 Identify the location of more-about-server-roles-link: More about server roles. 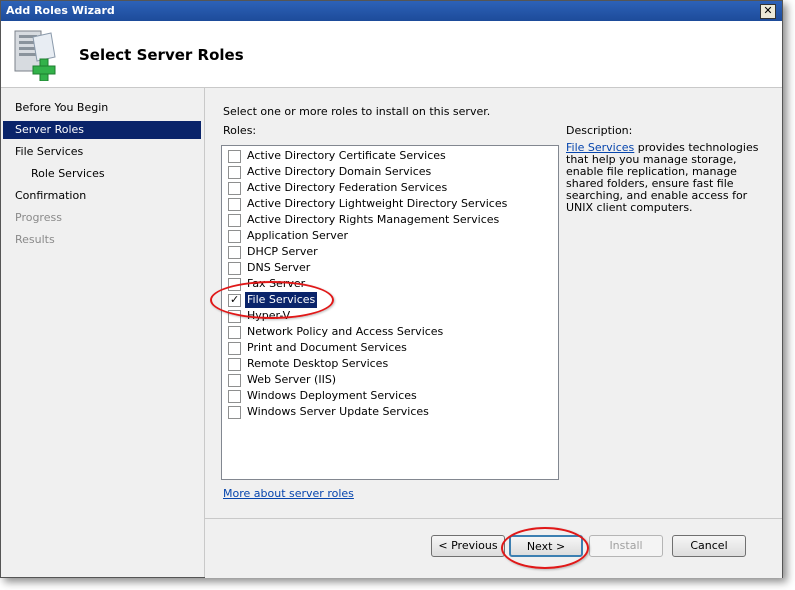
(288, 493).